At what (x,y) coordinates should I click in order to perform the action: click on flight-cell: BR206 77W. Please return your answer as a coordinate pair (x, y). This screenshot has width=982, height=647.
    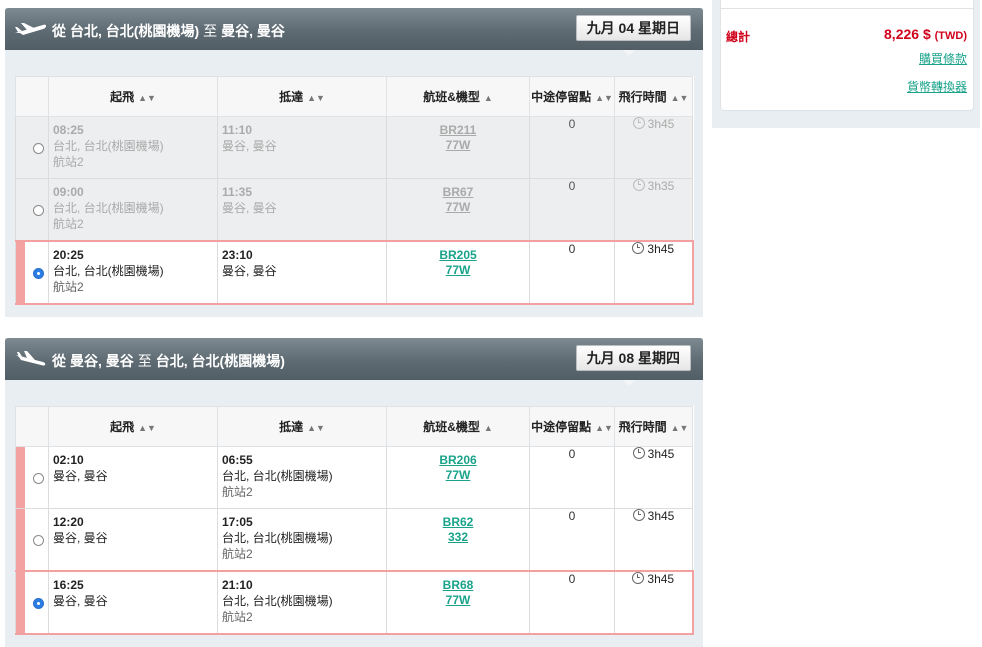
    Looking at the image, I should click on (458, 477).